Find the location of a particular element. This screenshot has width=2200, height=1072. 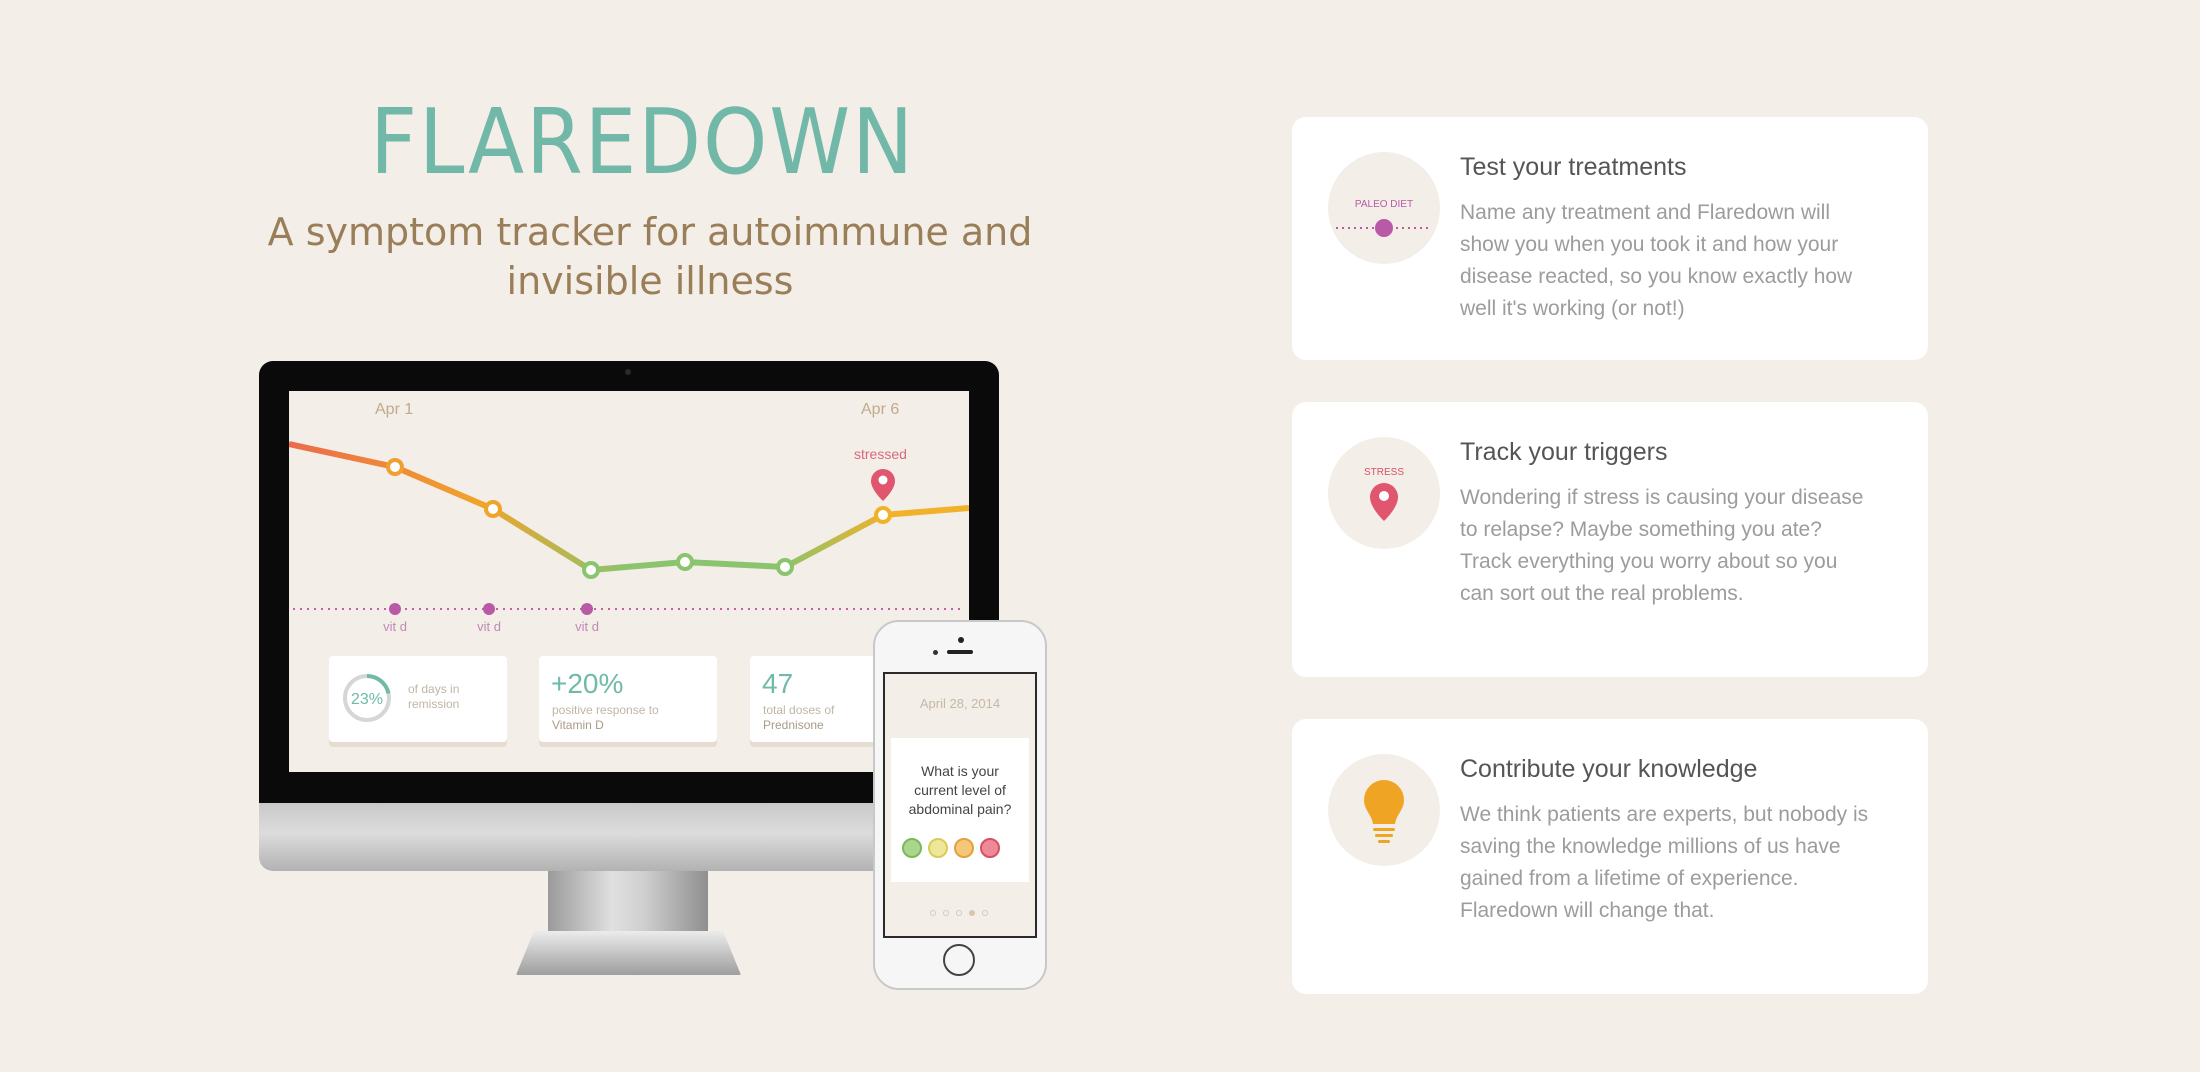

monitor-stand is located at coordinates (628, 953).